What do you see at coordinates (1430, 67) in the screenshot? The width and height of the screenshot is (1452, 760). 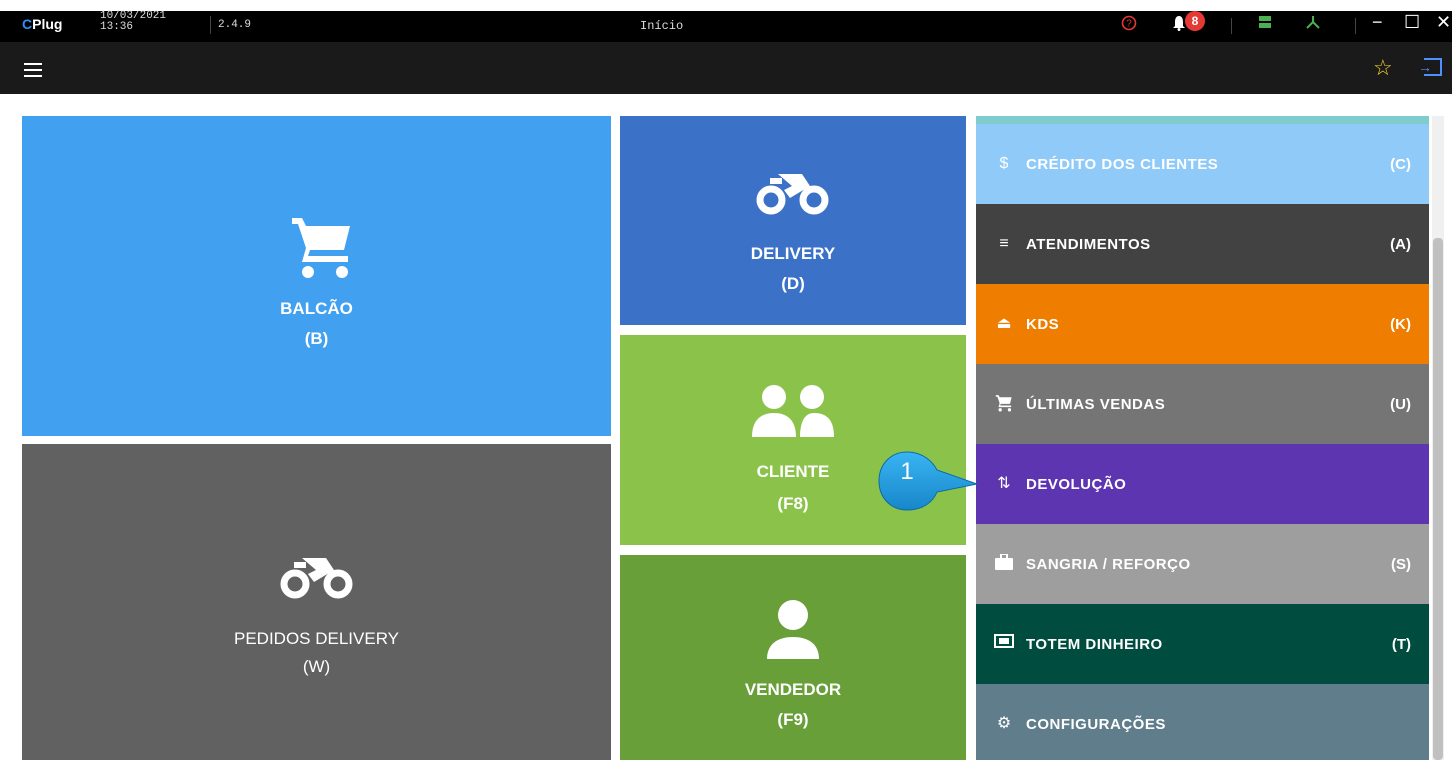 I see `exit-icon: →` at bounding box center [1430, 67].